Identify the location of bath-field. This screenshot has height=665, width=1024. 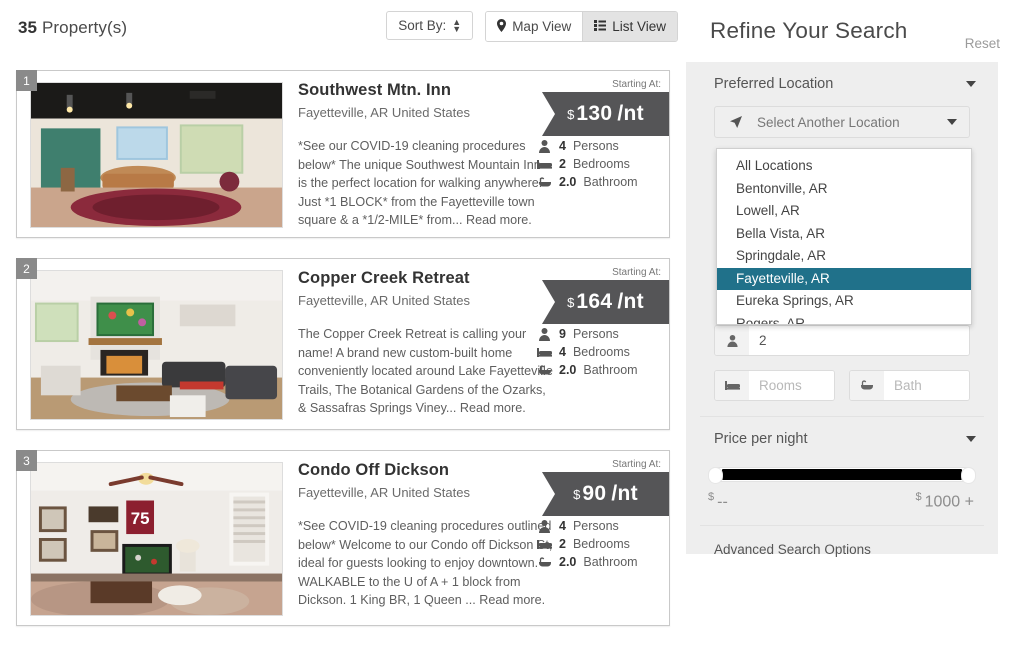
(909, 385).